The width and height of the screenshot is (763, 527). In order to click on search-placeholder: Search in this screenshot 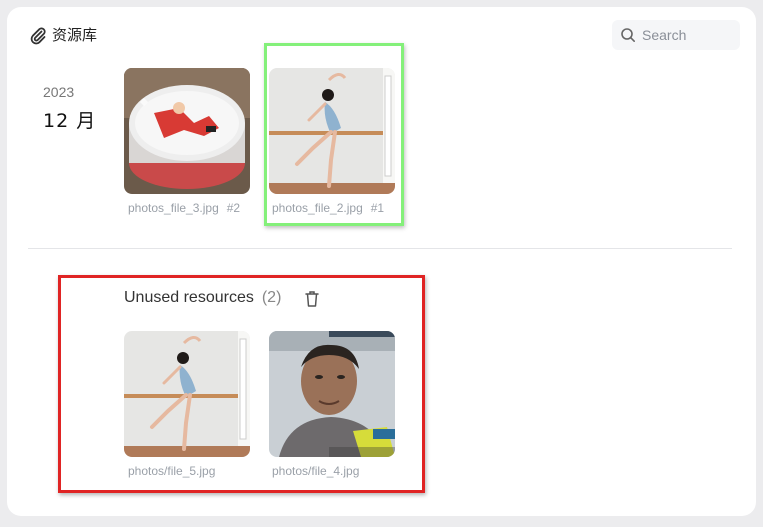, I will do `click(664, 35)`.